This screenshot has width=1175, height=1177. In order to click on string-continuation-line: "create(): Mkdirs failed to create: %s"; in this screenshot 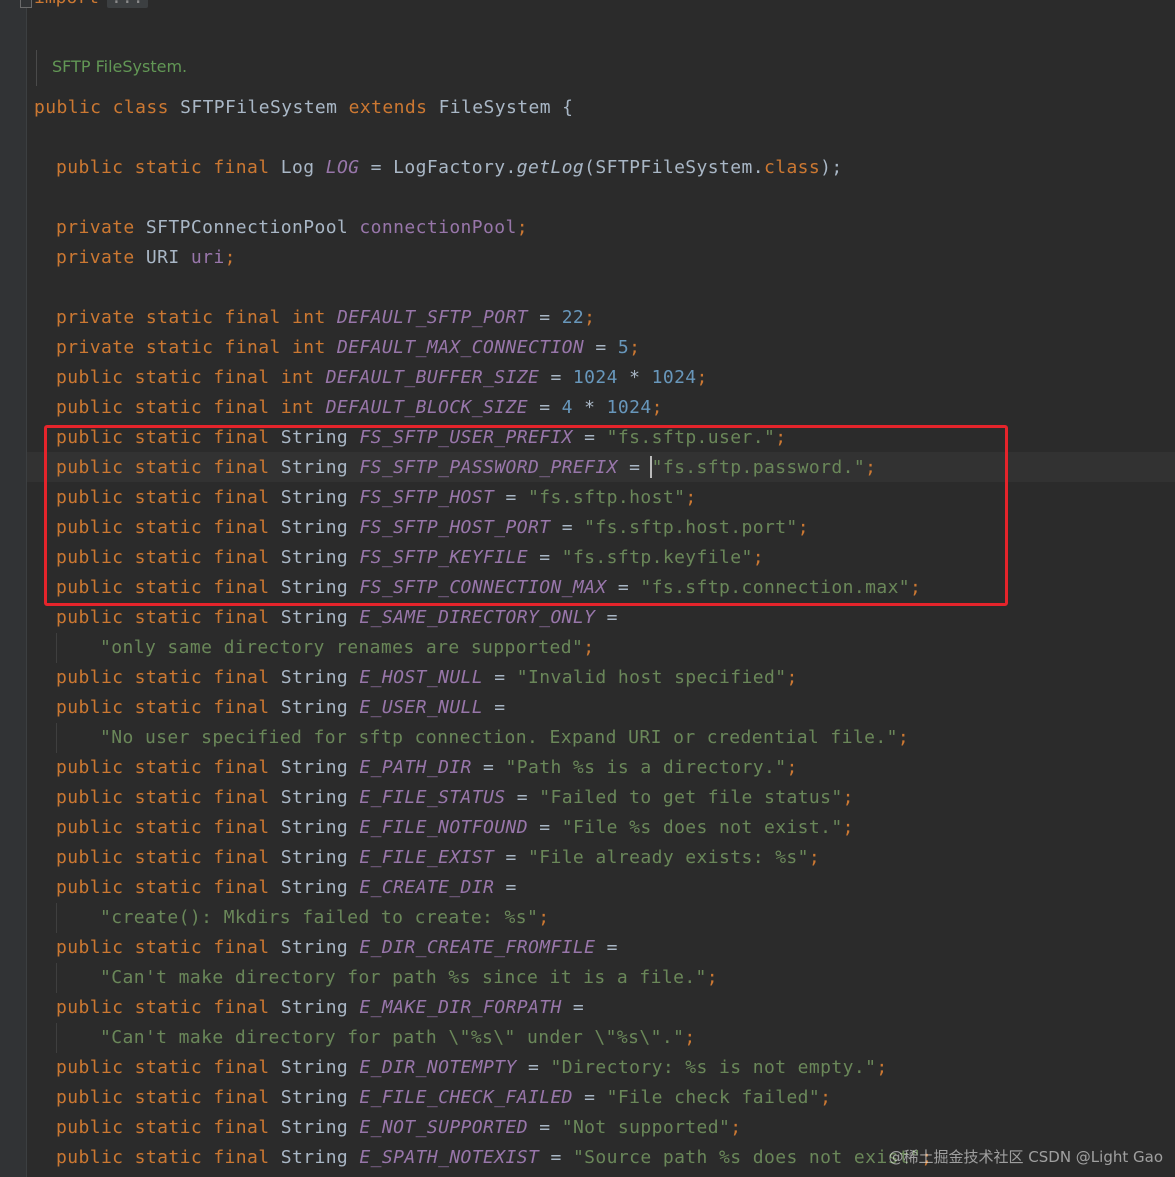, I will do `click(325, 918)`.